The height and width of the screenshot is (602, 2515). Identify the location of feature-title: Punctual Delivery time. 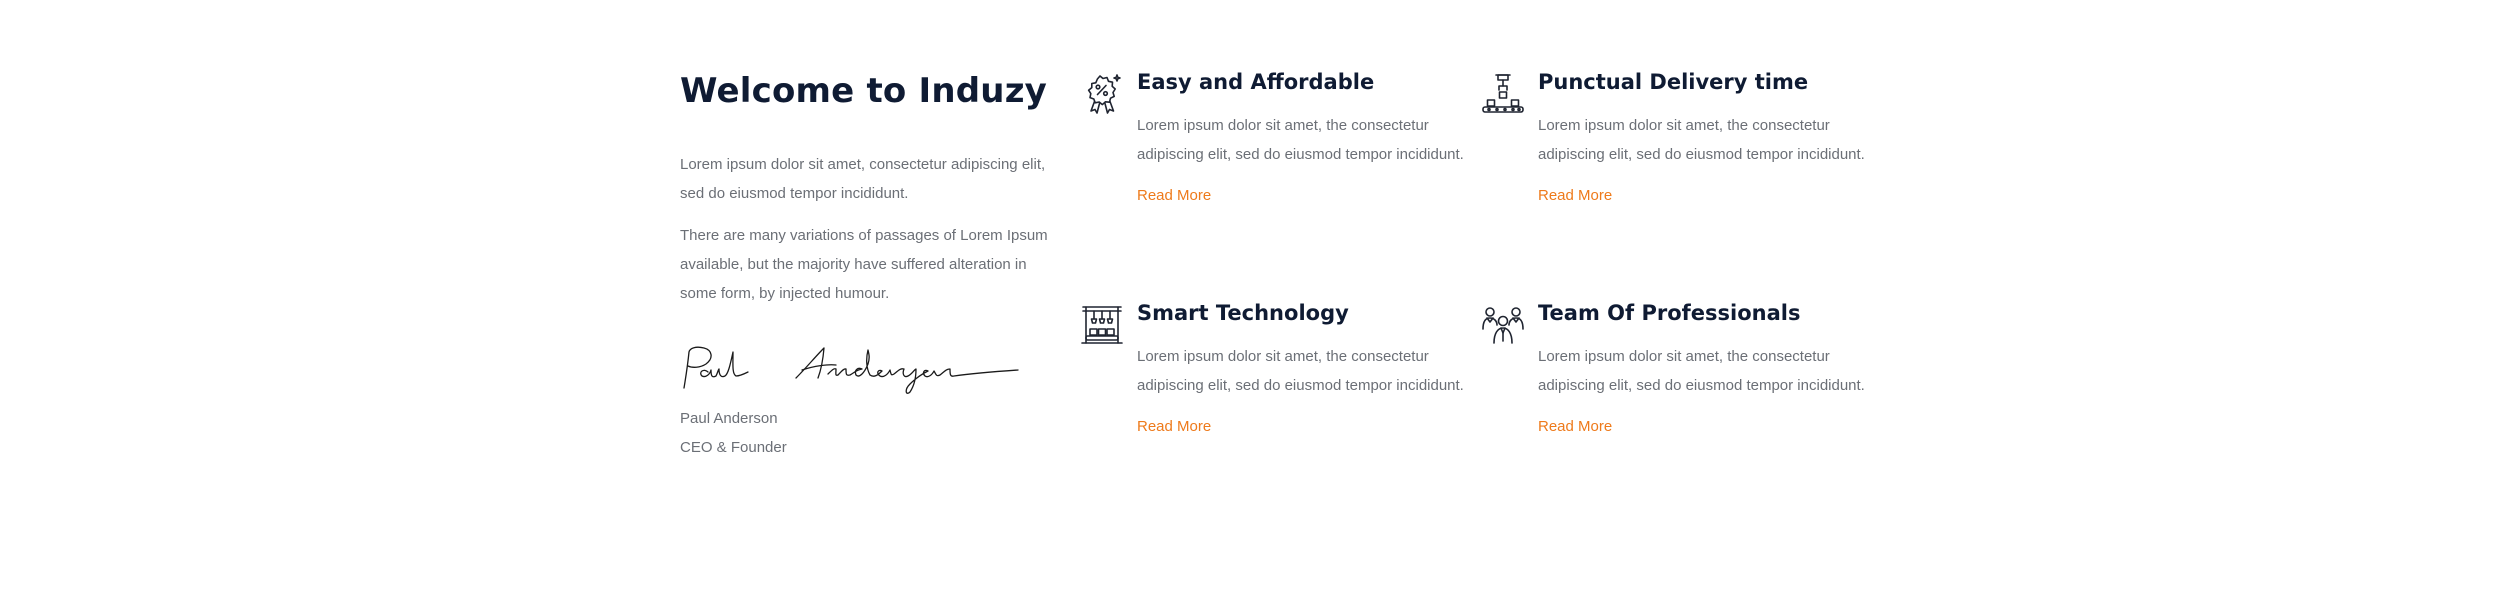
(1673, 82).